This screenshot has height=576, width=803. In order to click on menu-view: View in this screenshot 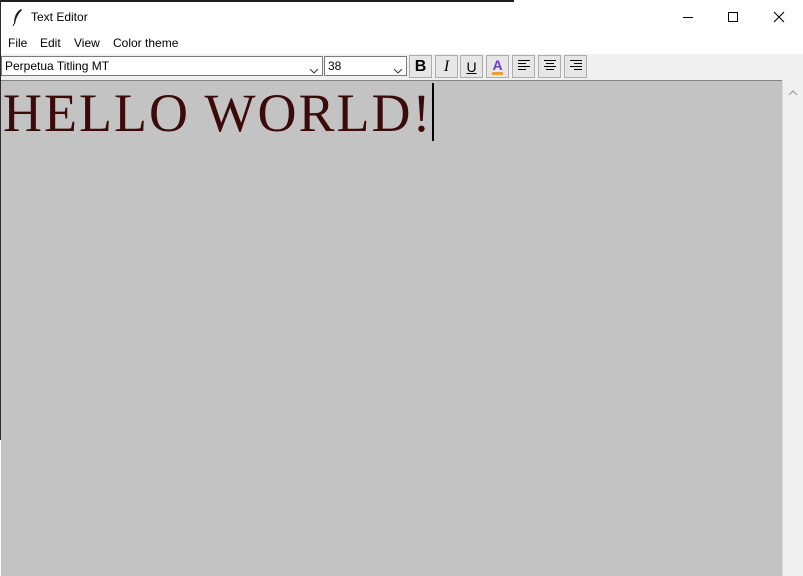, I will do `click(87, 43)`.